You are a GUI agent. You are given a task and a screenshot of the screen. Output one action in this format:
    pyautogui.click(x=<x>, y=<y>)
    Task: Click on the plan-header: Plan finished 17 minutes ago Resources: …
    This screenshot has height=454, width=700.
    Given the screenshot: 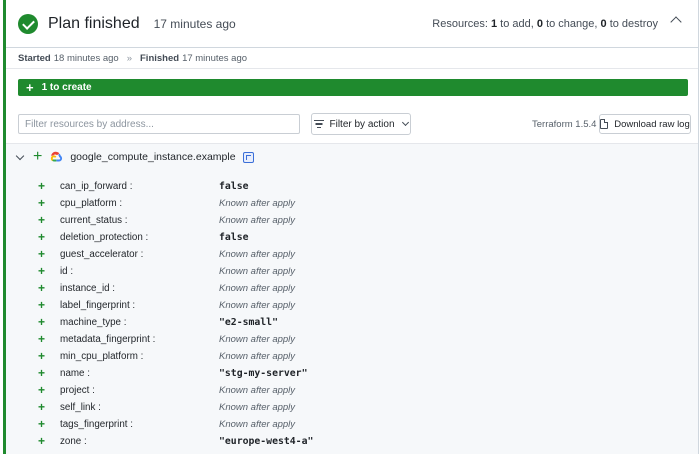 What is the action you would take?
    pyautogui.click(x=352, y=24)
    